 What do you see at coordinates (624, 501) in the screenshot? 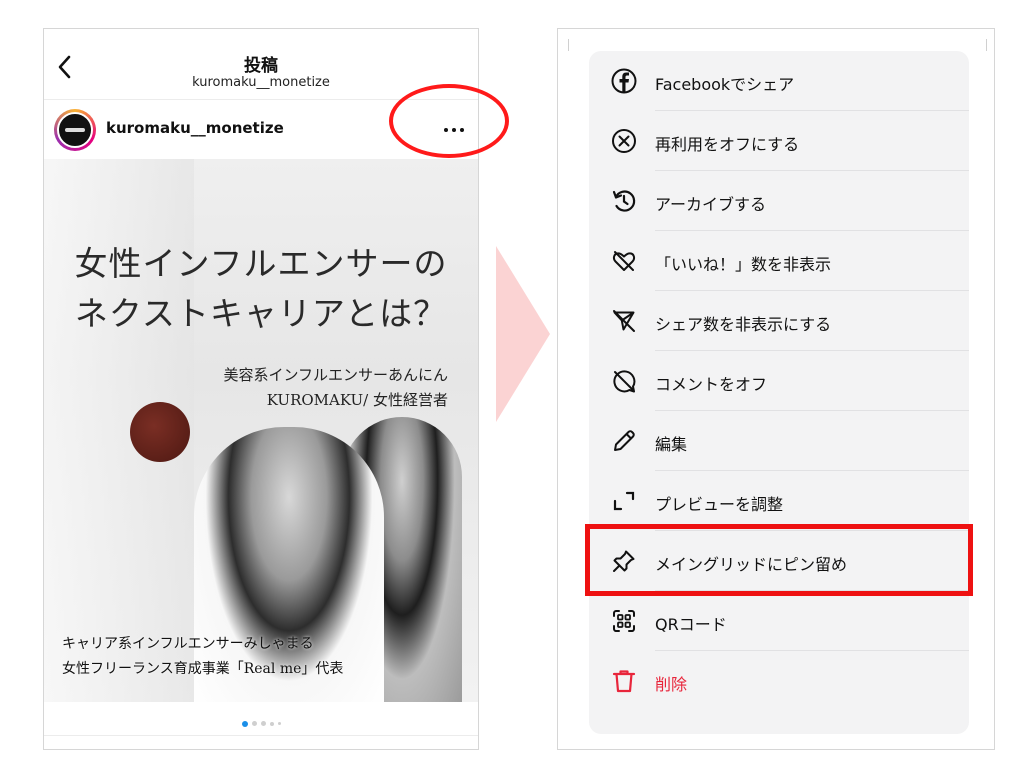
I see `crop-corners-icon` at bounding box center [624, 501].